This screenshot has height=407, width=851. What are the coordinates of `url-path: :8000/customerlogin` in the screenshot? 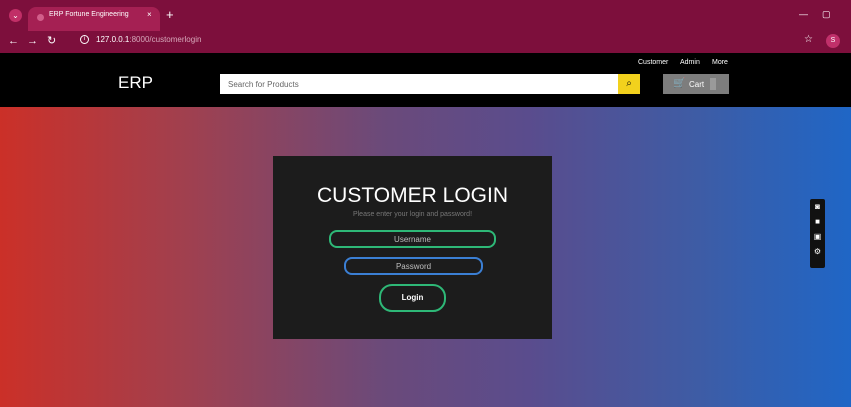 It's located at (165, 39).